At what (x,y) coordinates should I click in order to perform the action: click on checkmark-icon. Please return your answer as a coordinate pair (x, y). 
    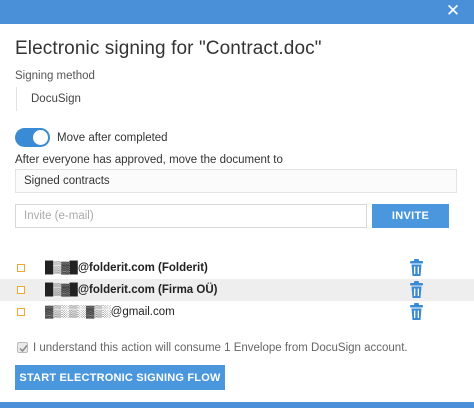
    Looking at the image, I should click on (23, 349).